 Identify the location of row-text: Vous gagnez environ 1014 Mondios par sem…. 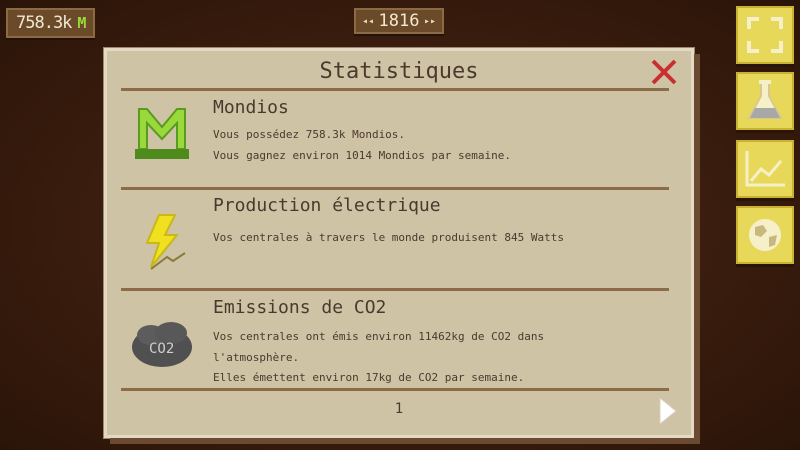
(362, 155).